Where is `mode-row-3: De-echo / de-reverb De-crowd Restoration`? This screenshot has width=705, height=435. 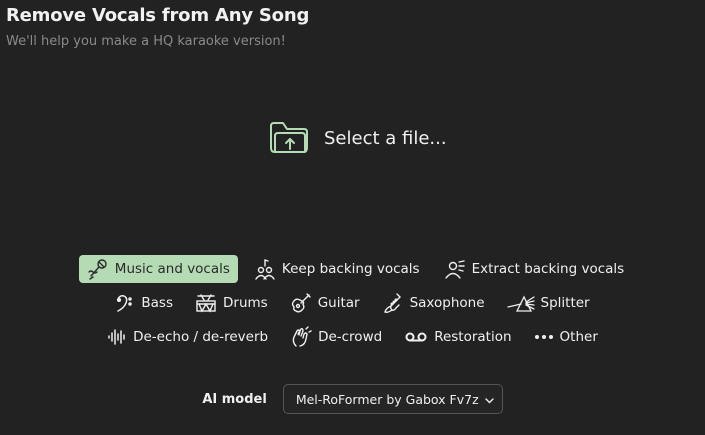
mode-row-3: De-echo / de-reverb De-crowd Restoration is located at coordinates (352, 337).